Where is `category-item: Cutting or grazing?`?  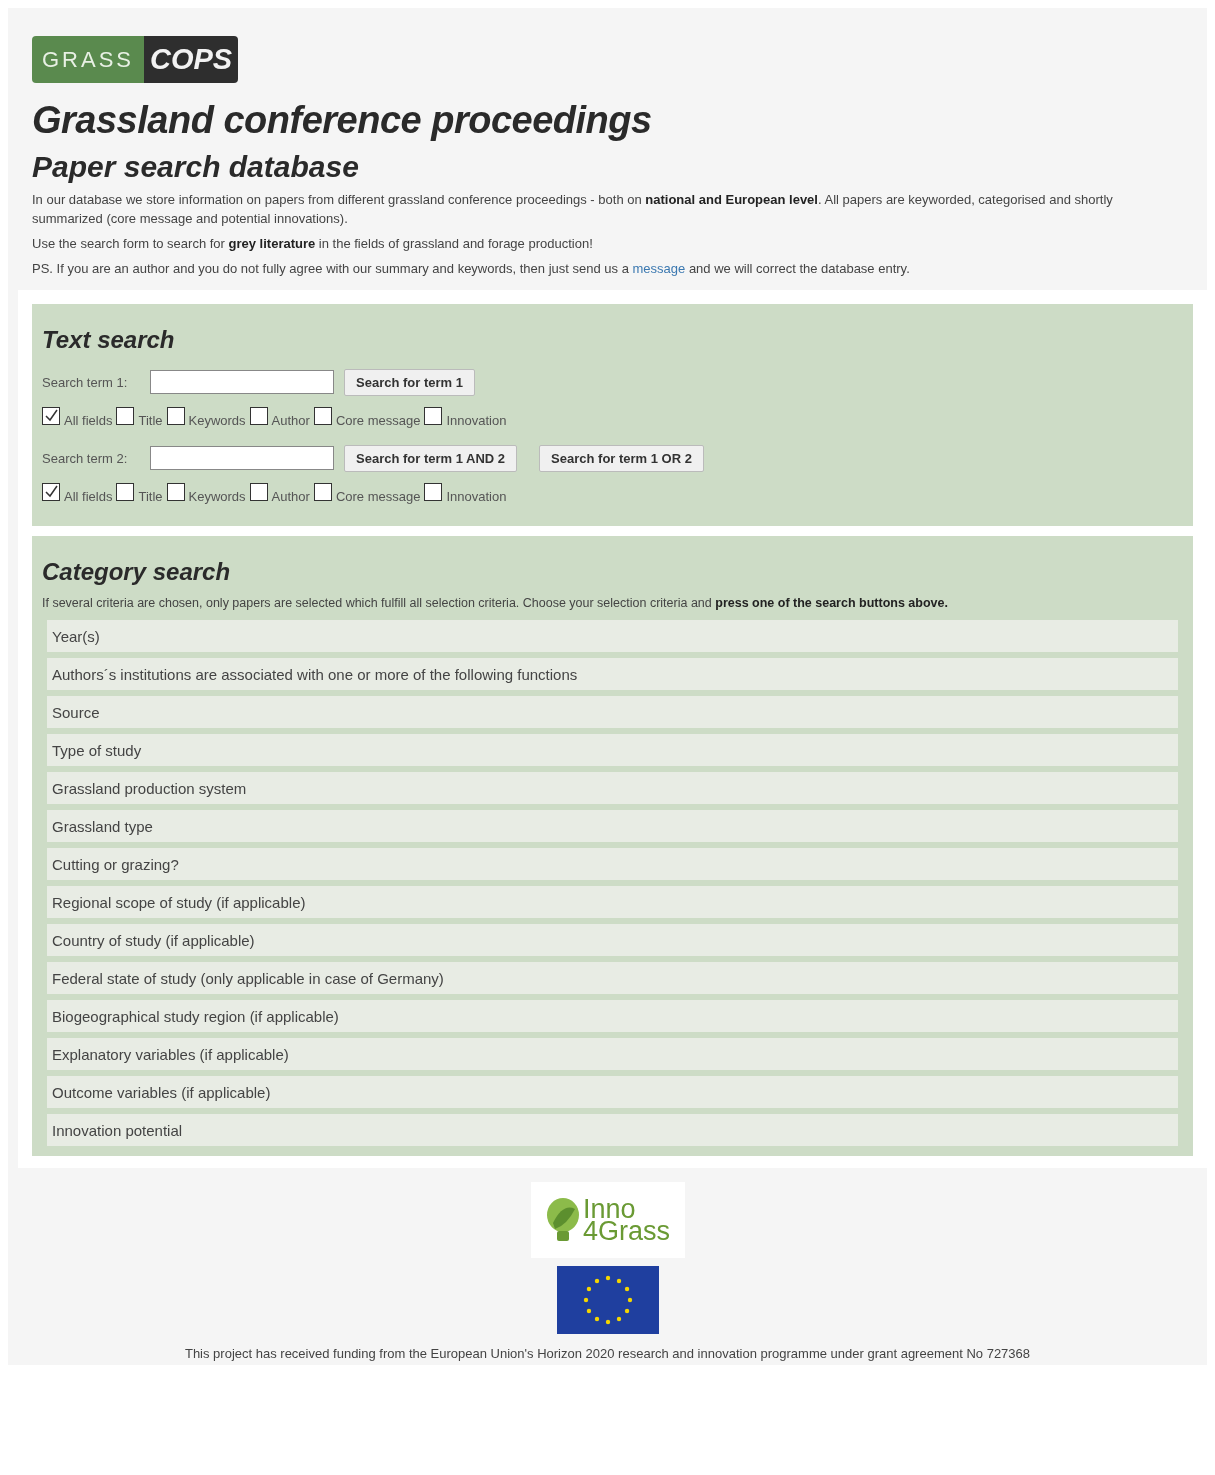 category-item: Cutting or grazing? is located at coordinates (612, 864).